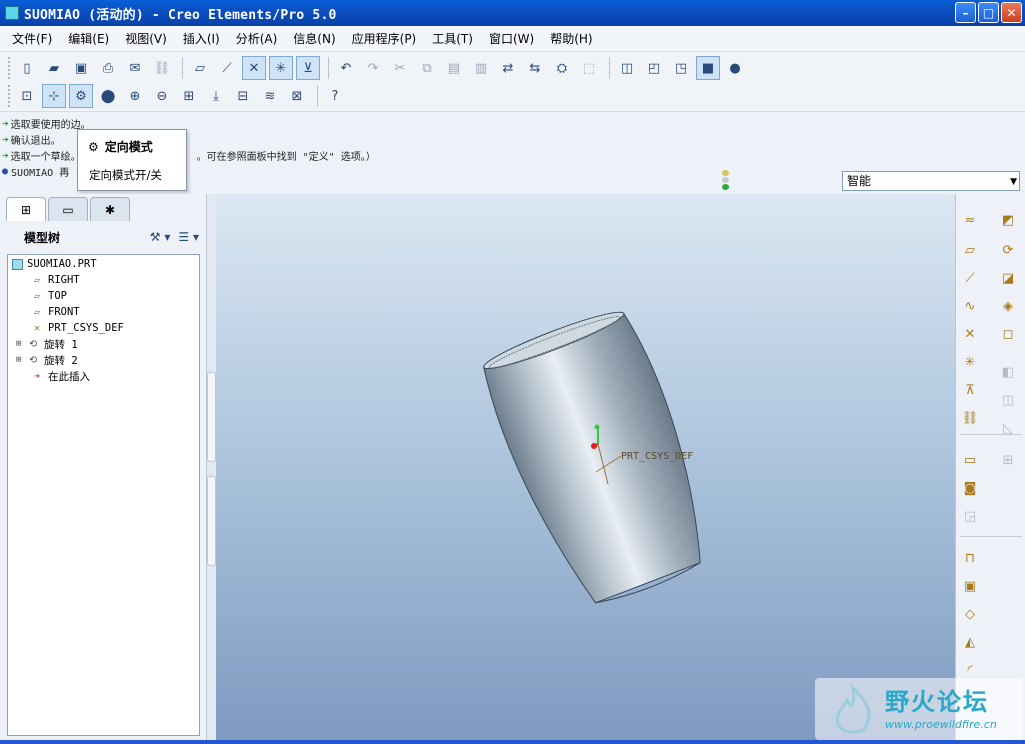 The height and width of the screenshot is (744, 1025). Describe the element at coordinates (589, 68) in the screenshot. I see `selection-box-icon: ⬚` at that location.